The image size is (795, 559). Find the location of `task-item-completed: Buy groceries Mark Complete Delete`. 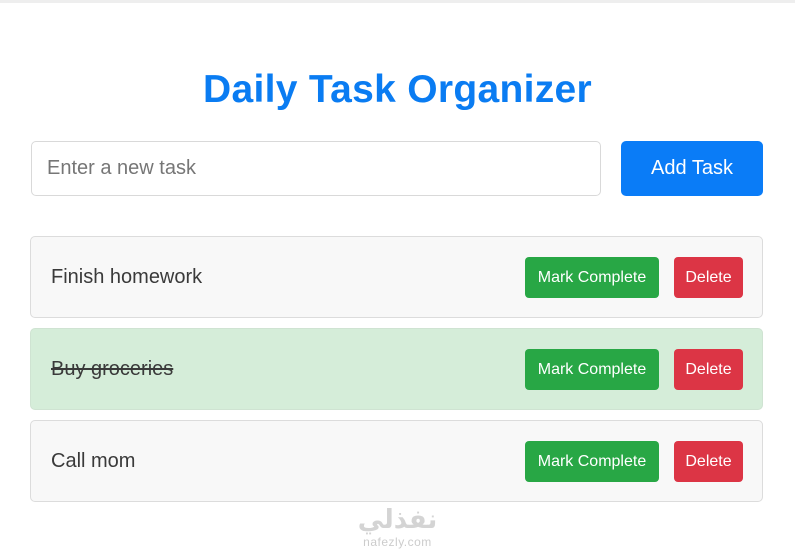

task-item-completed: Buy groceries Mark Complete Delete is located at coordinates (396, 369).